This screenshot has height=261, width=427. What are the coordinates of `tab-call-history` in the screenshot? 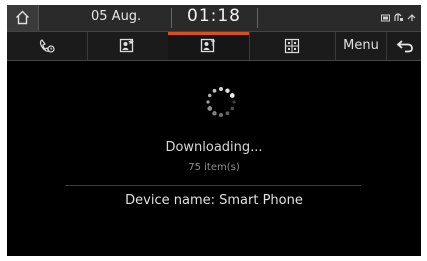 It's located at (47, 46).